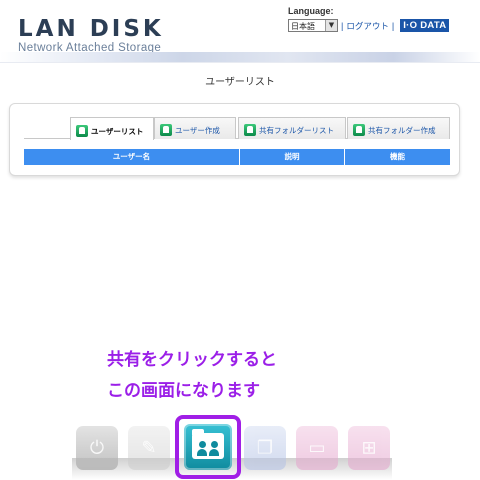 Image resolution: width=480 pixels, height=480 pixels. I want to click on power-icon: ⏻, so click(97, 448).